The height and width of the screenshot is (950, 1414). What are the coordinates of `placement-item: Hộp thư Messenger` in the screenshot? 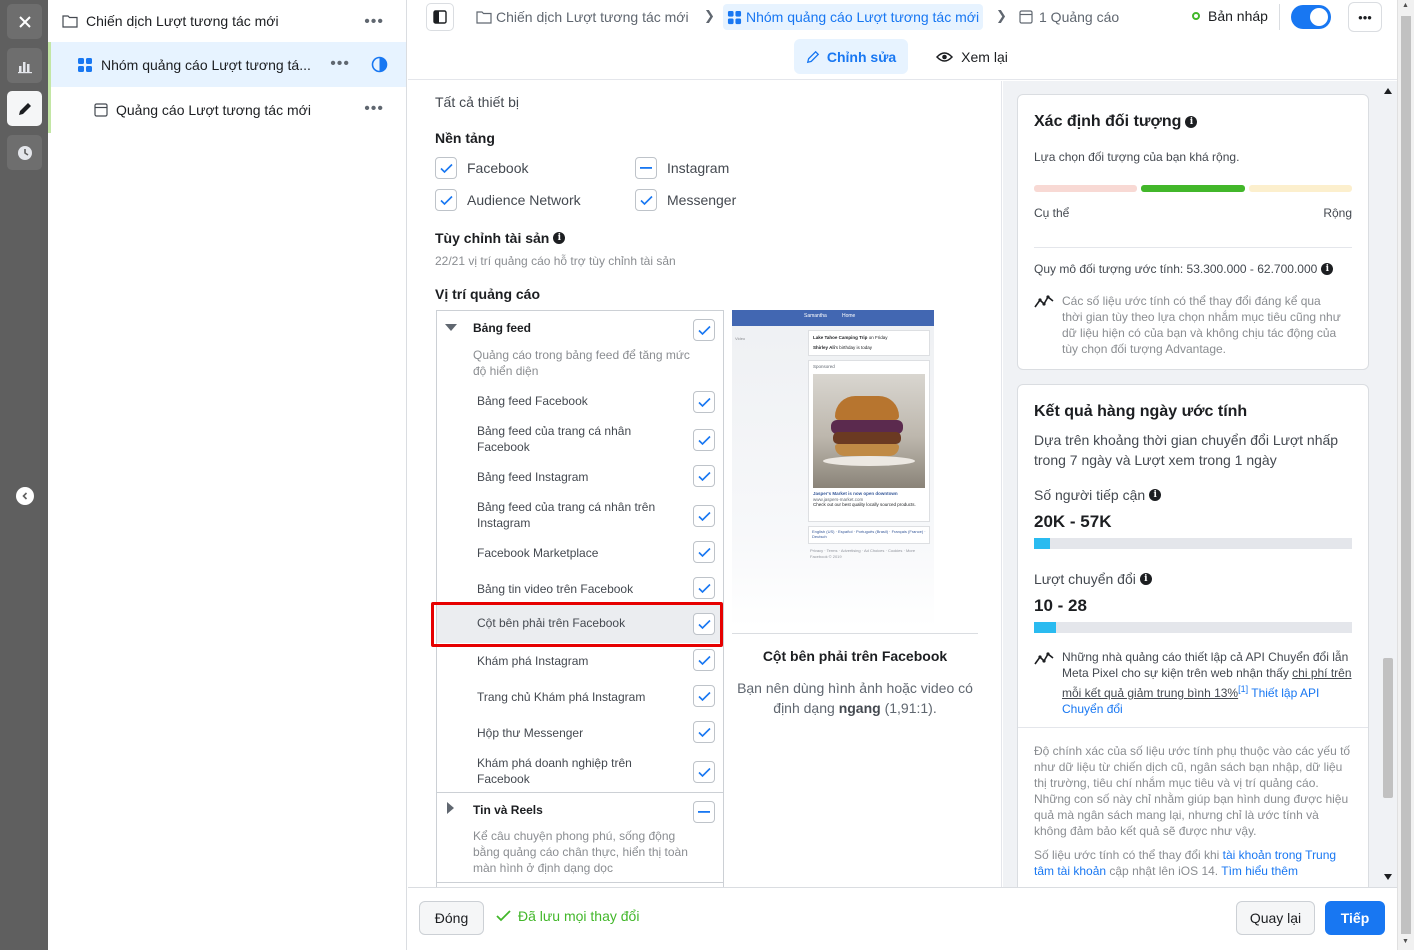 It's located at (580, 739).